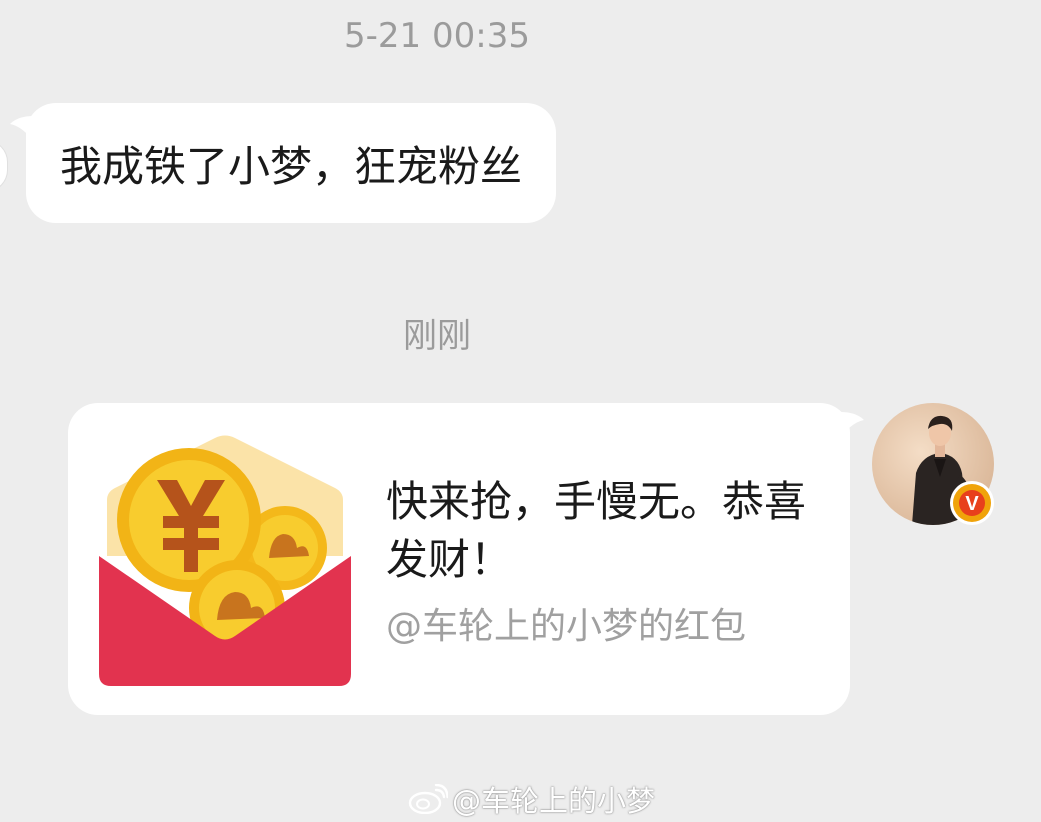 Image resolution: width=1041 pixels, height=822 pixels. I want to click on weibo-watermark: @车轮上的小梦, so click(531, 799).